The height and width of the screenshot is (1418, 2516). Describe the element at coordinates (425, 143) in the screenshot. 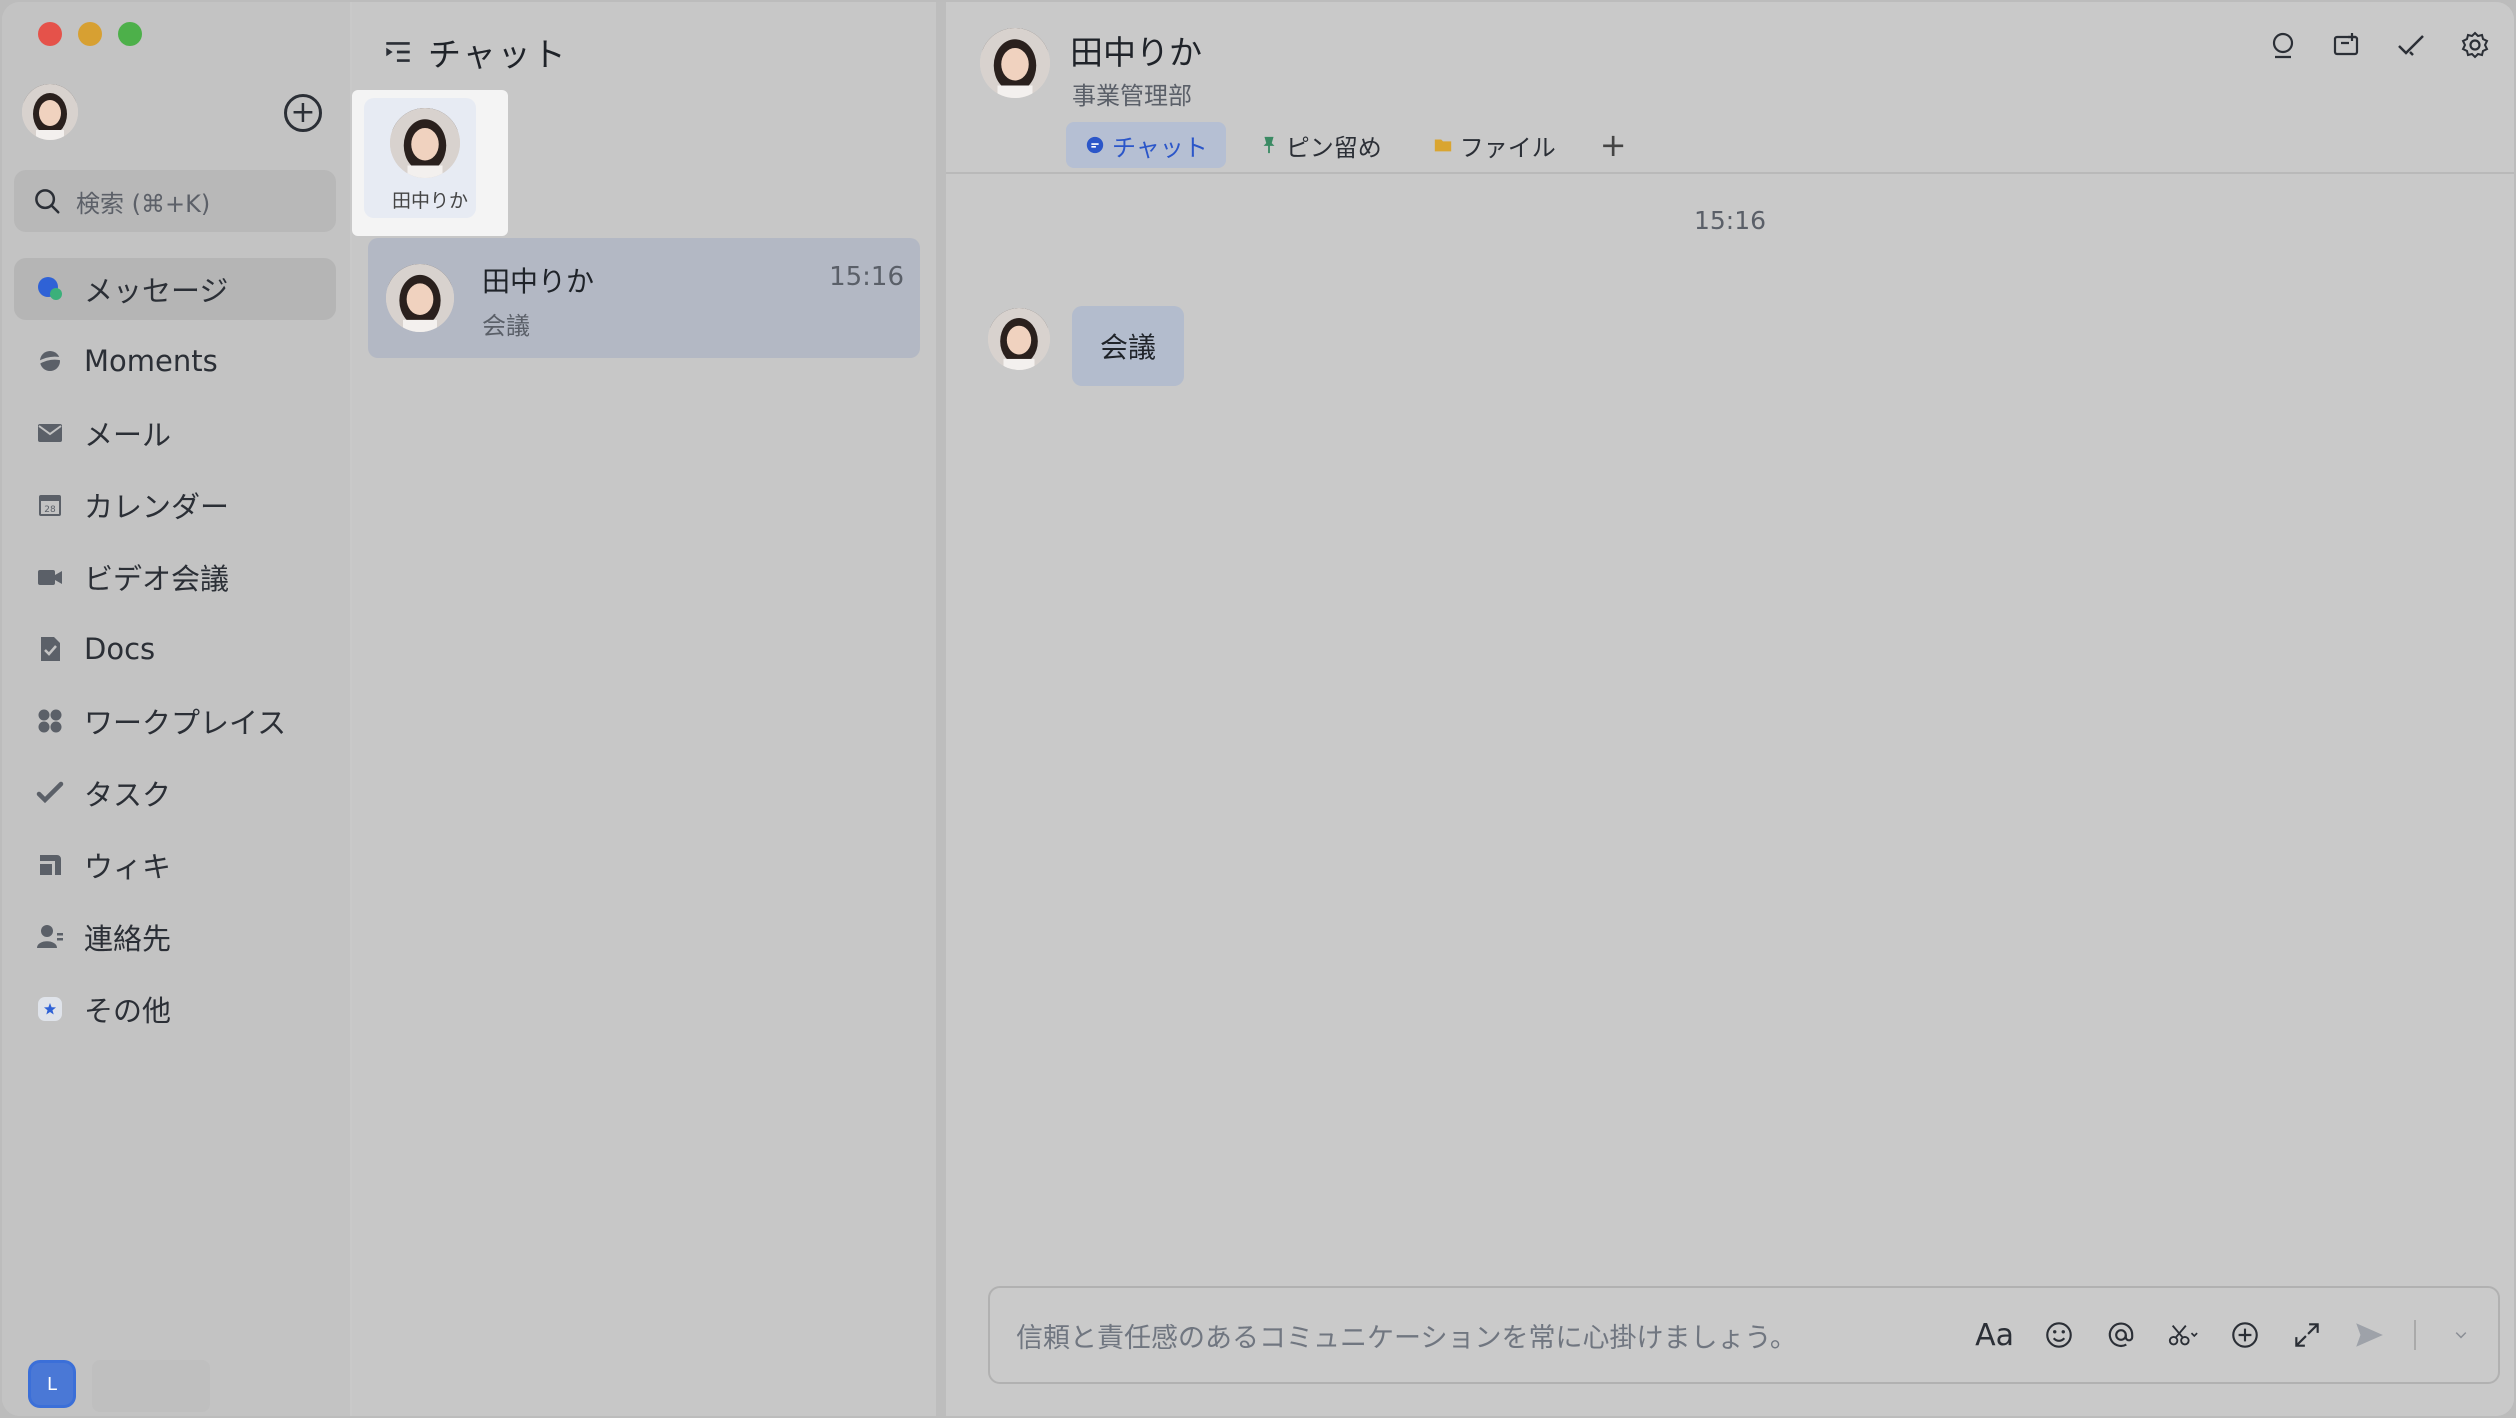

I see `pinned-contact-avatar` at that location.